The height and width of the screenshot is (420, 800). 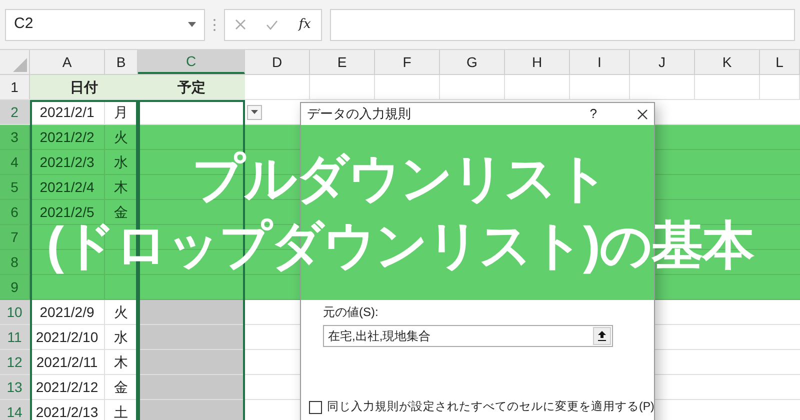 I want to click on date-cell-text: 2021/2/1, so click(x=67, y=112).